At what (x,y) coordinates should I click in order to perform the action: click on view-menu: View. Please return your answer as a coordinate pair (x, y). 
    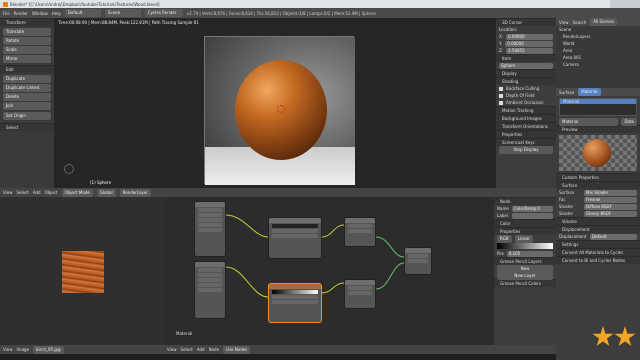
    Looking at the image, I should click on (8, 192).